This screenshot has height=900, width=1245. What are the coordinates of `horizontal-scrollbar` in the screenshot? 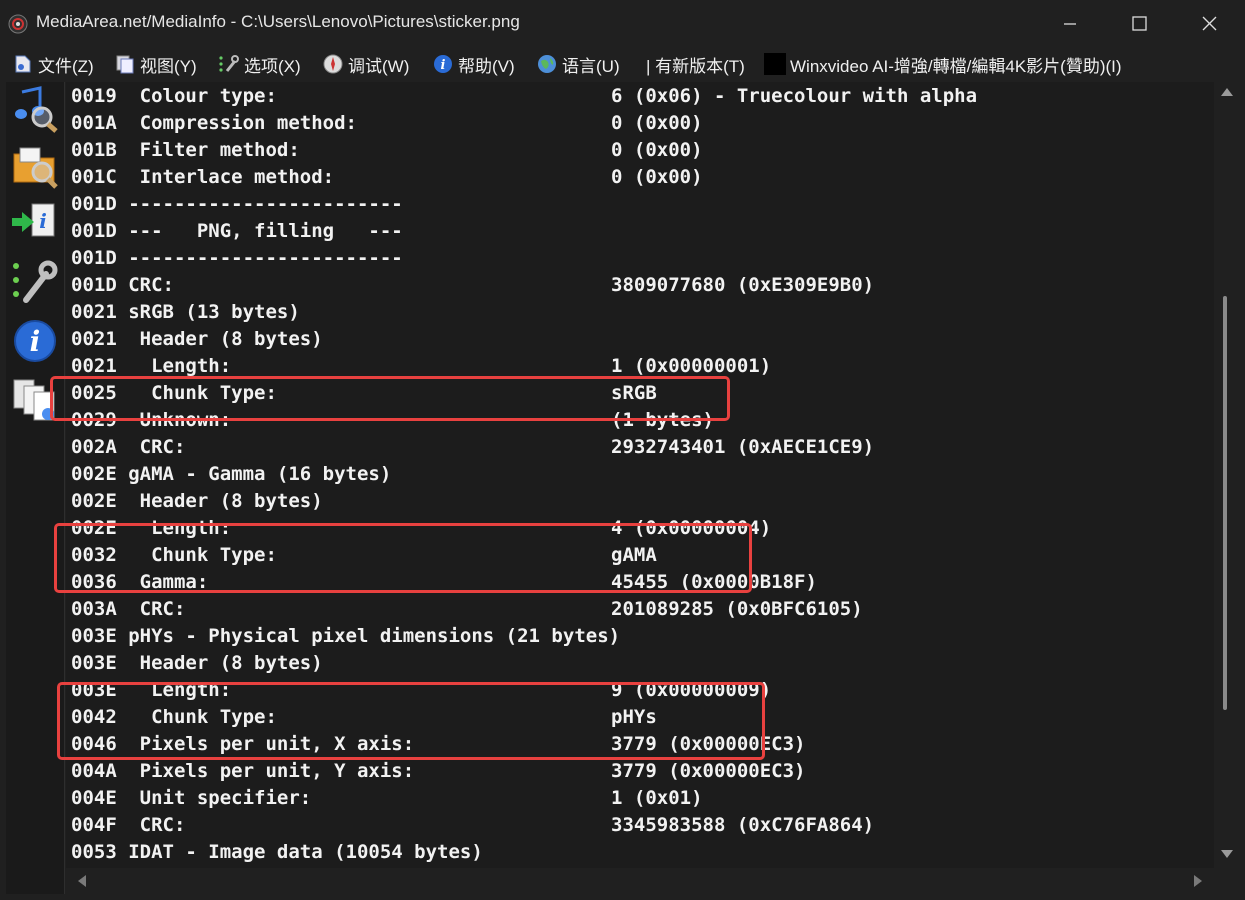 It's located at (640, 881).